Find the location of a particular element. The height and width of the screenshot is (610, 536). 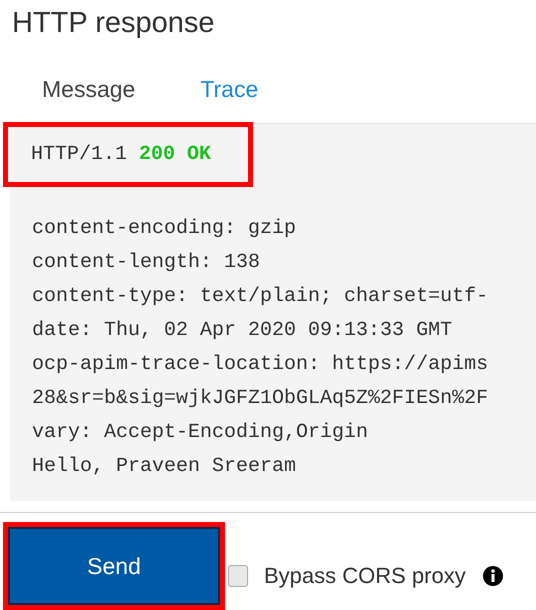

response-line: vary: Accept-Encoding,Origin is located at coordinates (201, 433).